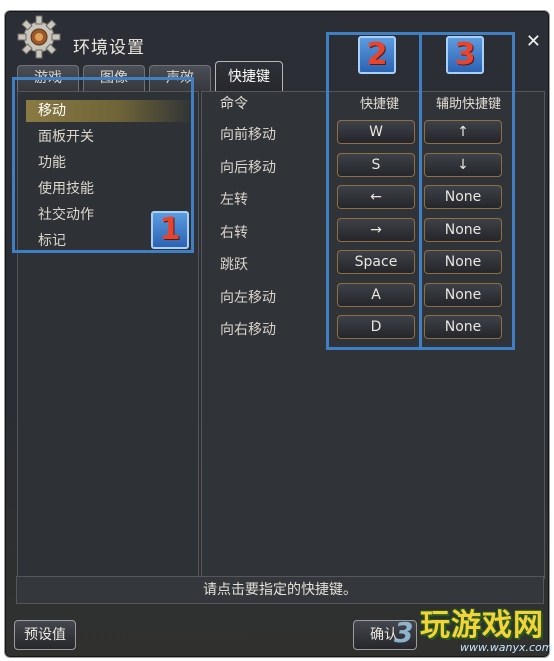  I want to click on command-label: 向右移动, so click(248, 330).